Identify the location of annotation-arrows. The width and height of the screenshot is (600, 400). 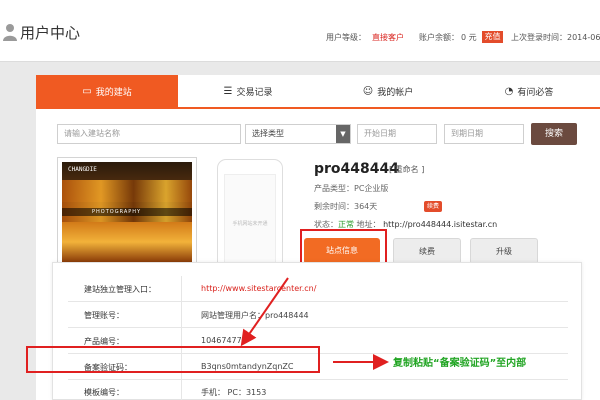
(314, 323).